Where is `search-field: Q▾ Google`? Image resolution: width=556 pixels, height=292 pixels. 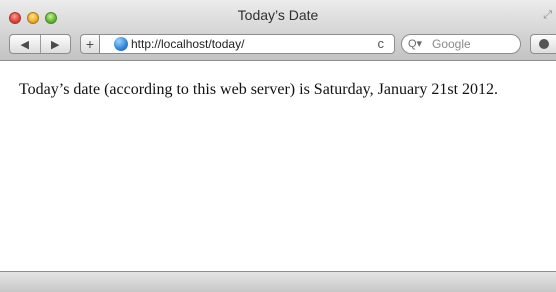
search-field: Q▾ Google is located at coordinates (461, 44).